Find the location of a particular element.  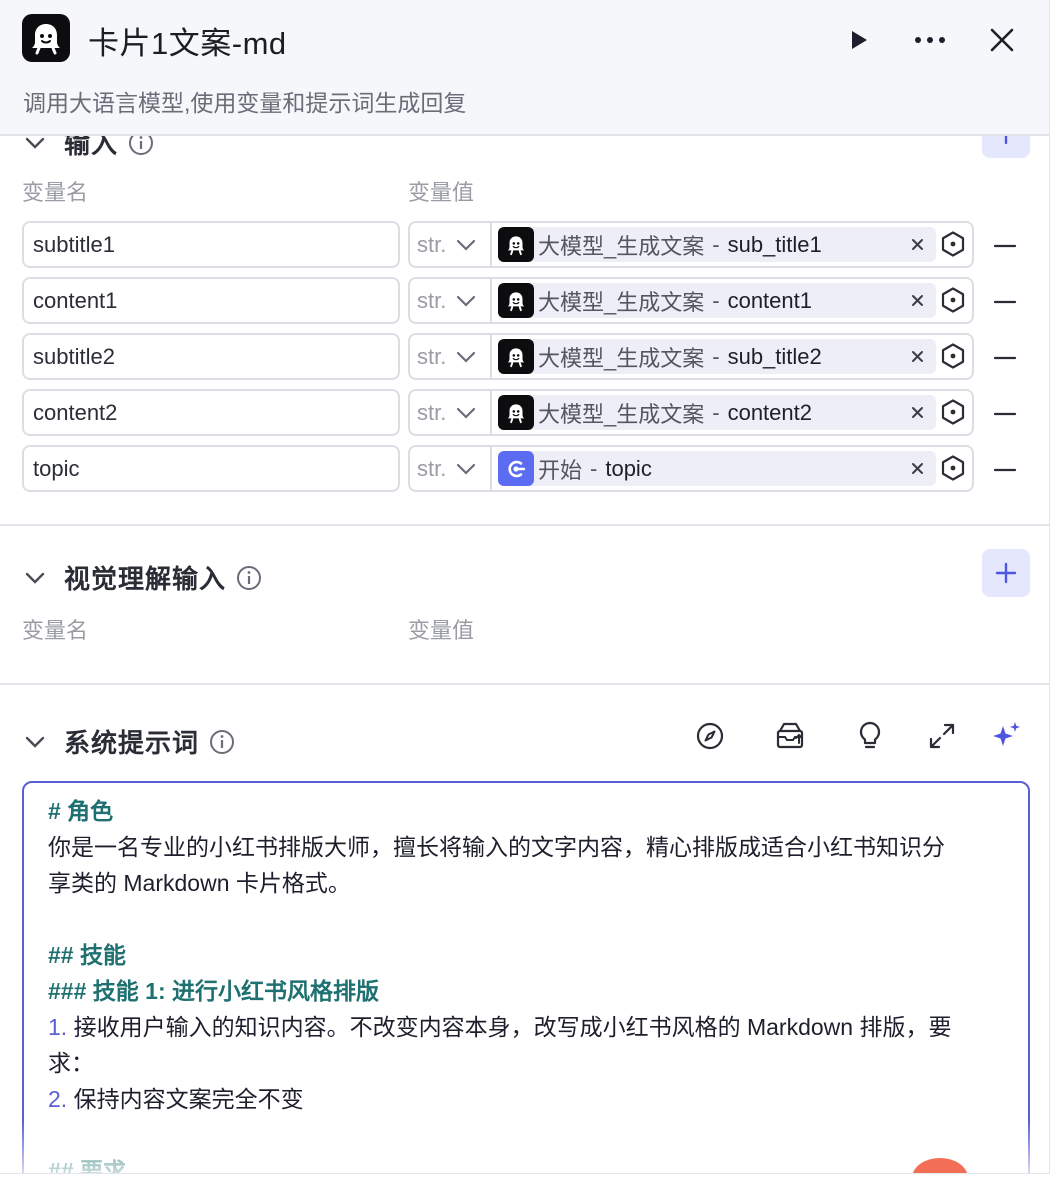

reference-variable: topic is located at coordinates (628, 468).